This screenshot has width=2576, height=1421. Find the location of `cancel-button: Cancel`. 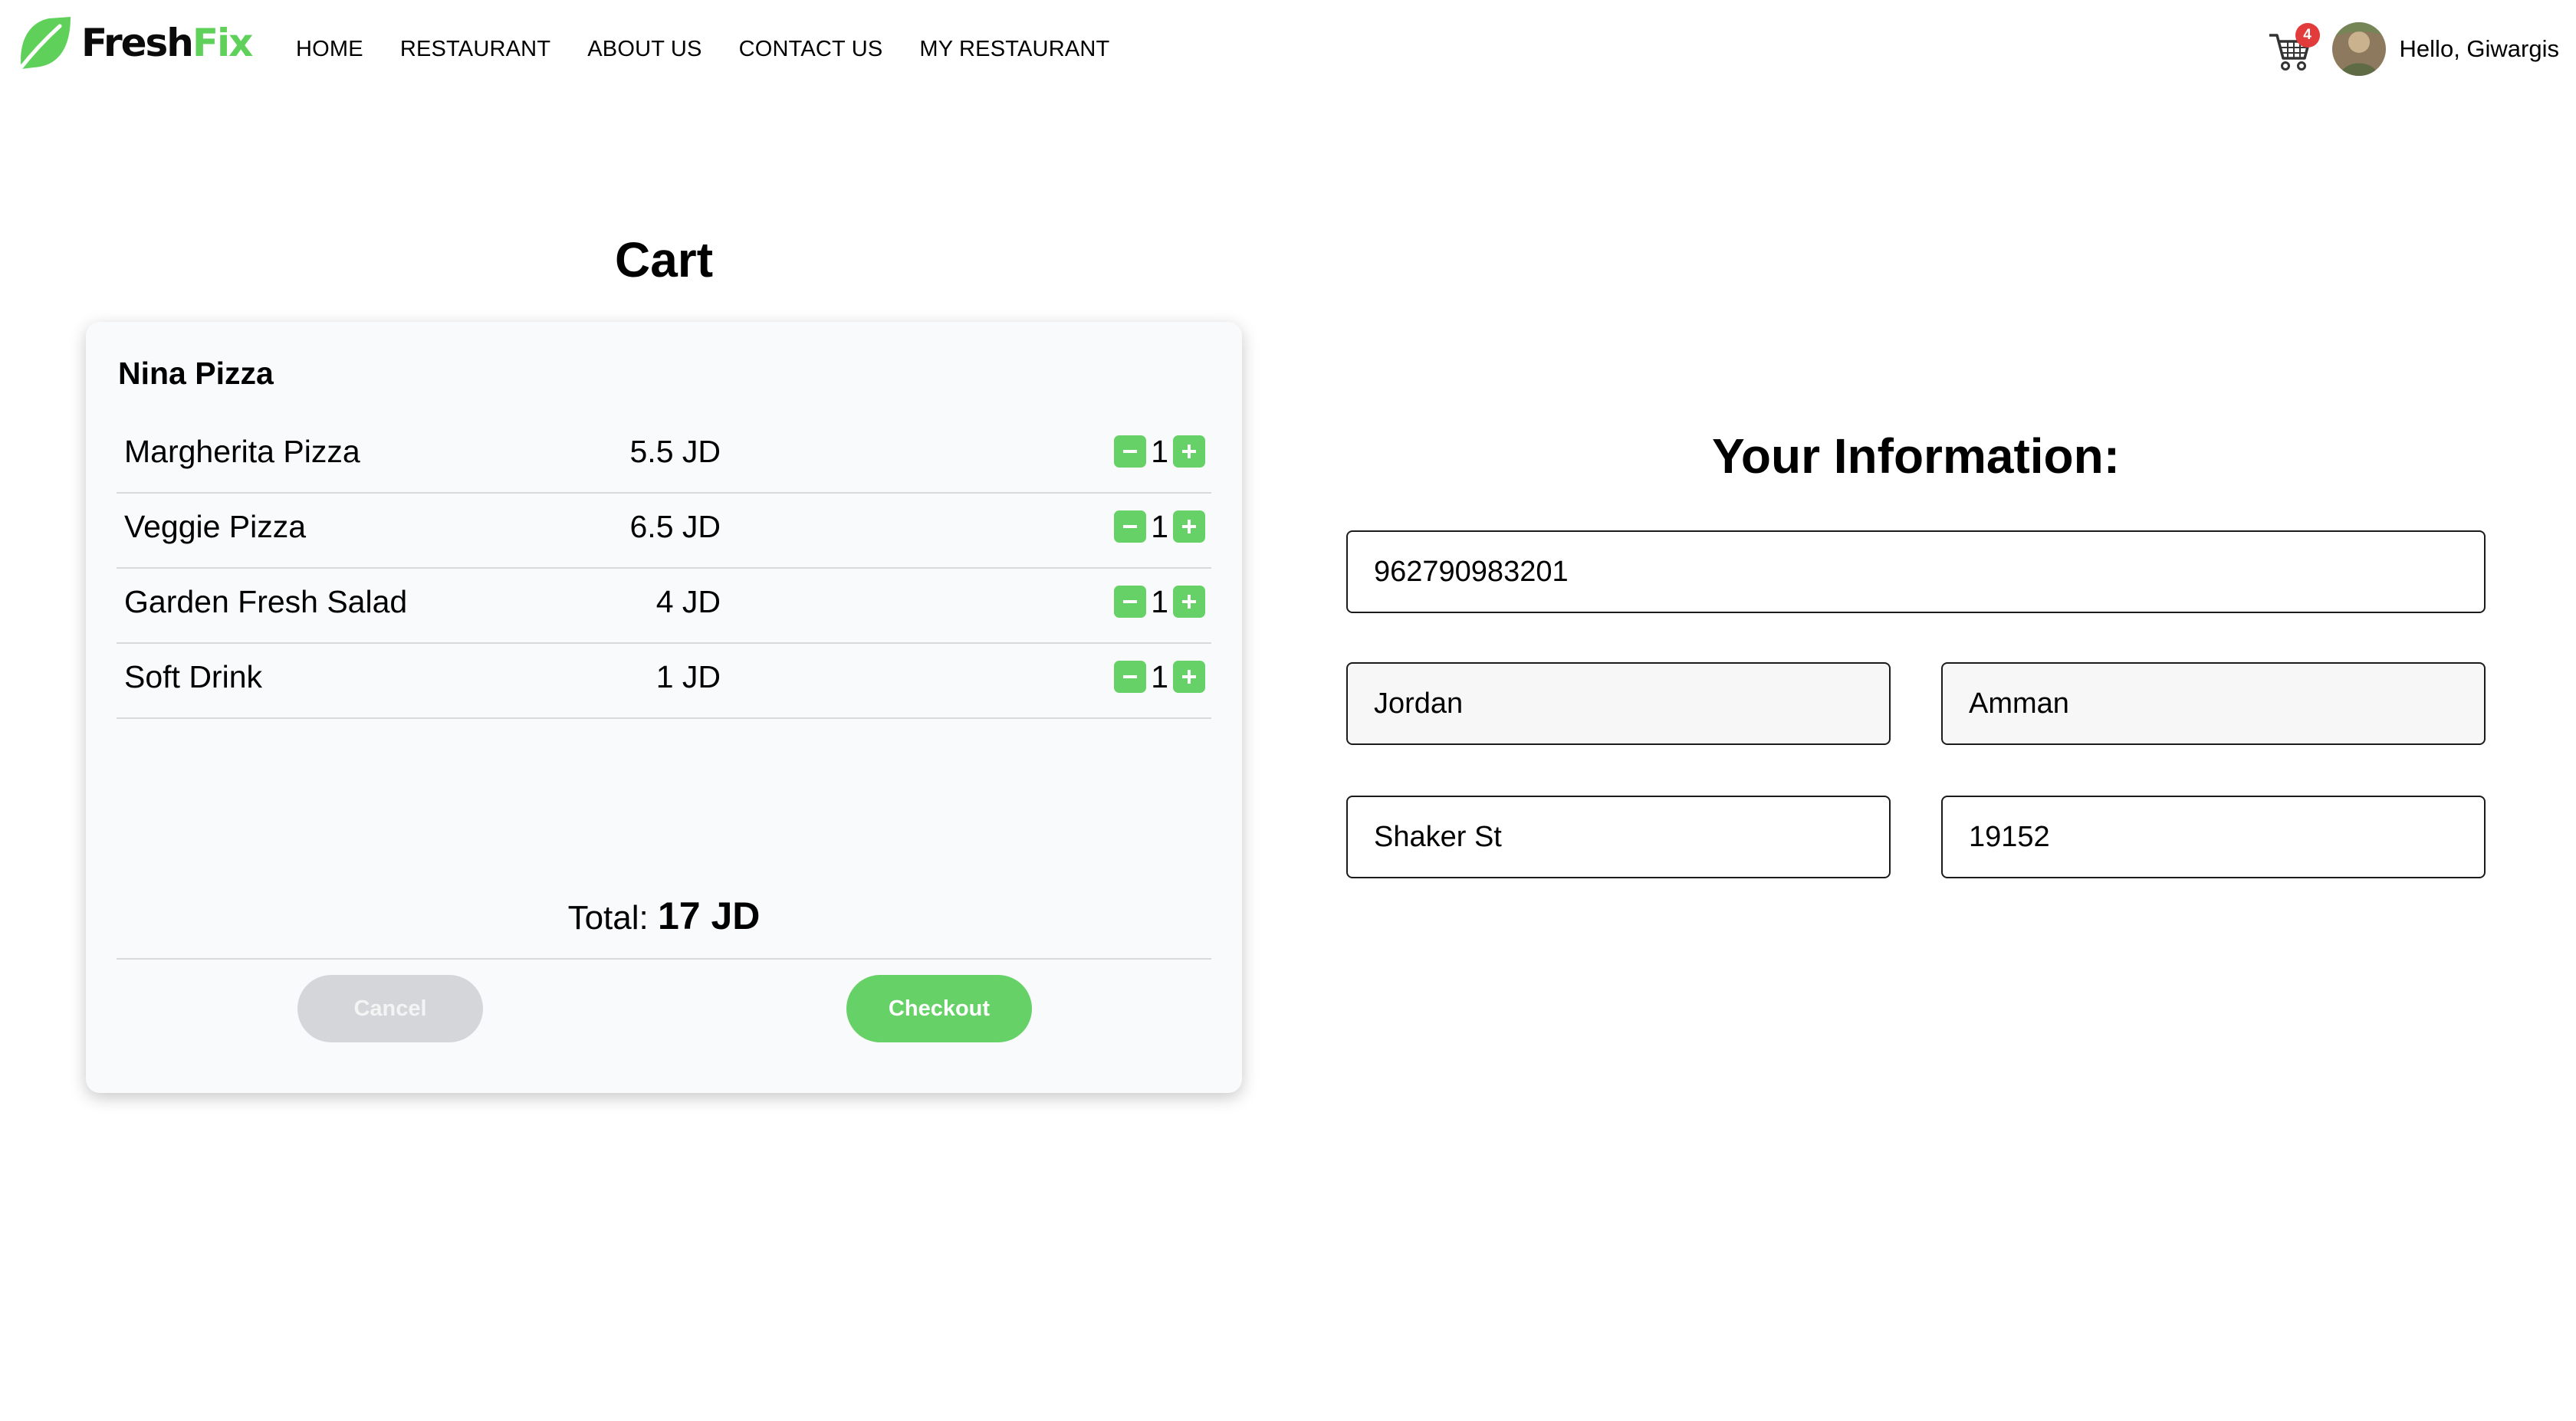

cancel-button: Cancel is located at coordinates (390, 1009).